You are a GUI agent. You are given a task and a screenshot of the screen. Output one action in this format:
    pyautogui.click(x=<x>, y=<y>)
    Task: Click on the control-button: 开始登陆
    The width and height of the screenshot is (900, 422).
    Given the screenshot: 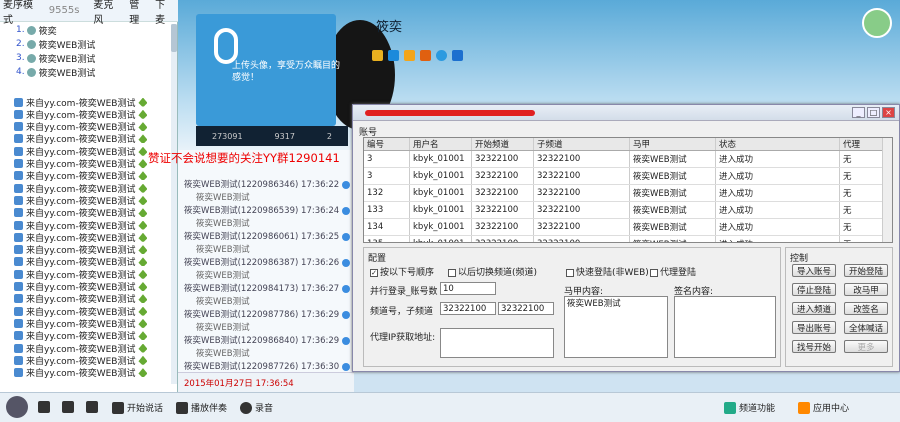 What is the action you would take?
    pyautogui.click(x=866, y=270)
    